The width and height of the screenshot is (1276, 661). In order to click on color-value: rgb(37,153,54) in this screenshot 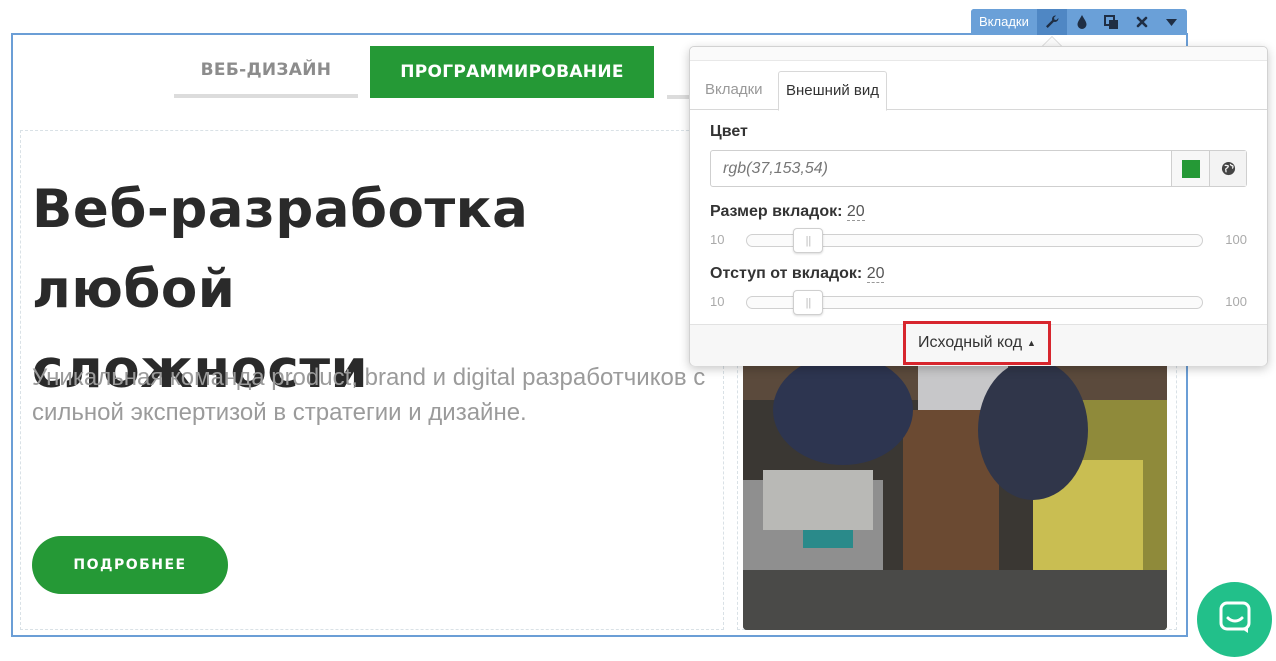, I will do `click(941, 168)`.